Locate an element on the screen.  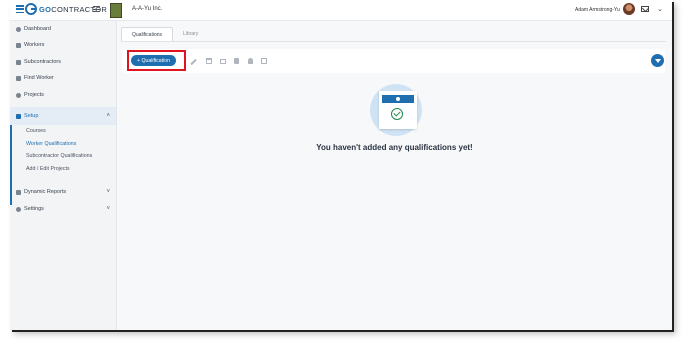
document-header is located at coordinates (398, 99).